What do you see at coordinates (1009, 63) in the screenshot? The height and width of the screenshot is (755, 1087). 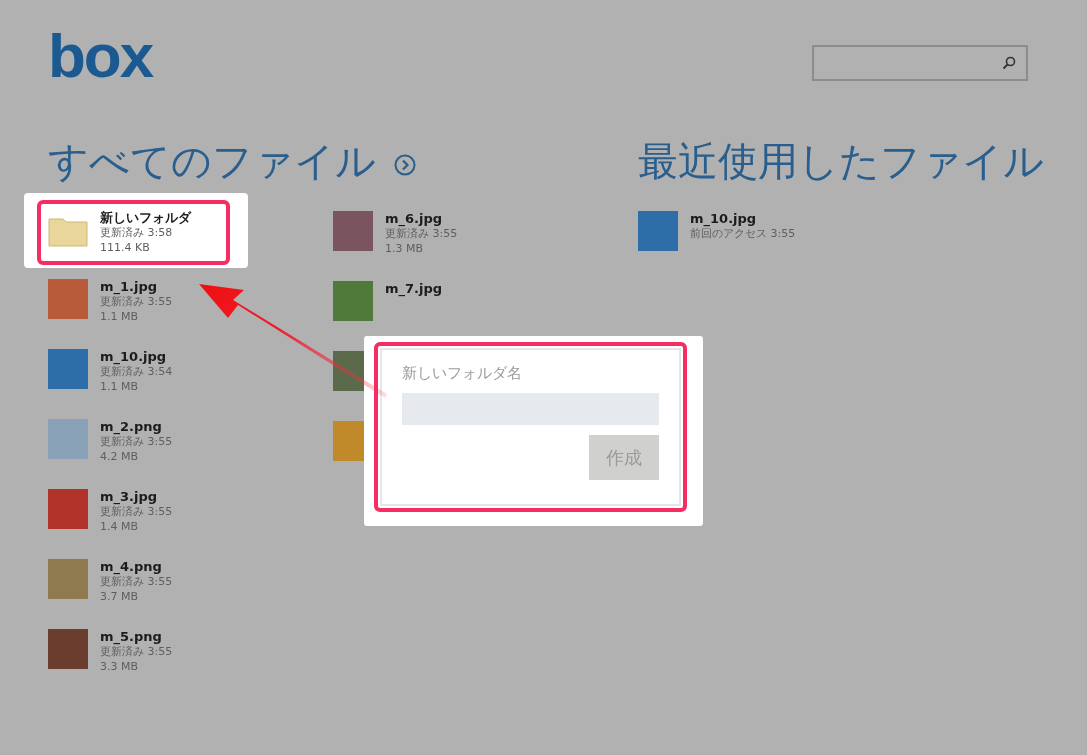 I see `search-icon` at bounding box center [1009, 63].